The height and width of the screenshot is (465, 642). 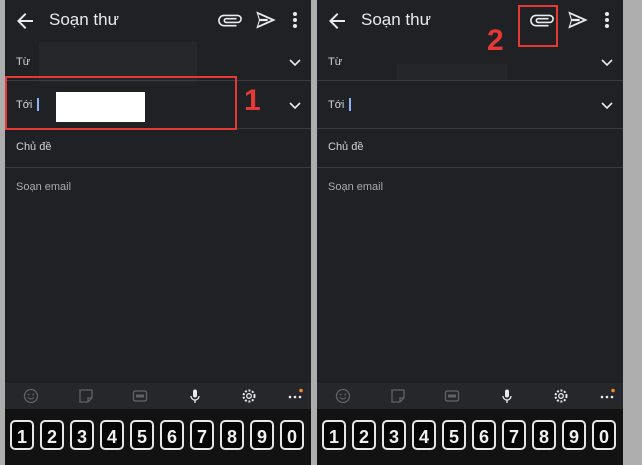 I want to click on to-input, so click(x=445, y=105).